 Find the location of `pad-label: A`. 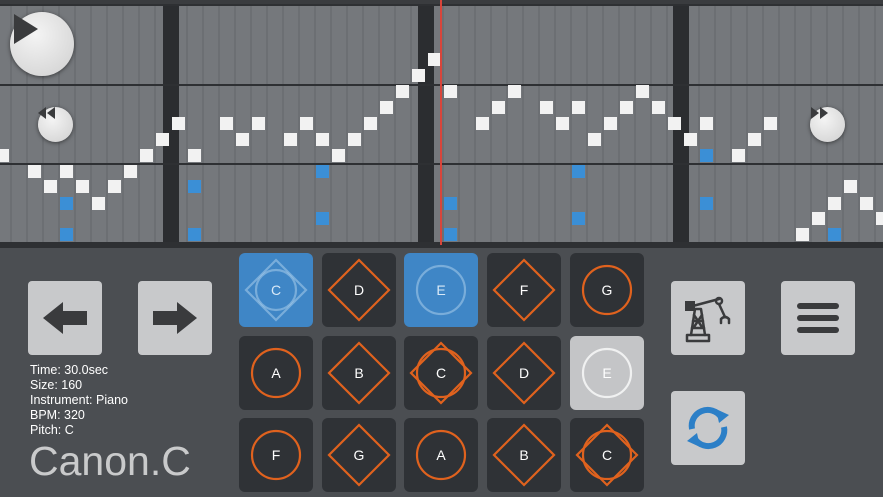

pad-label: A is located at coordinates (276, 373).